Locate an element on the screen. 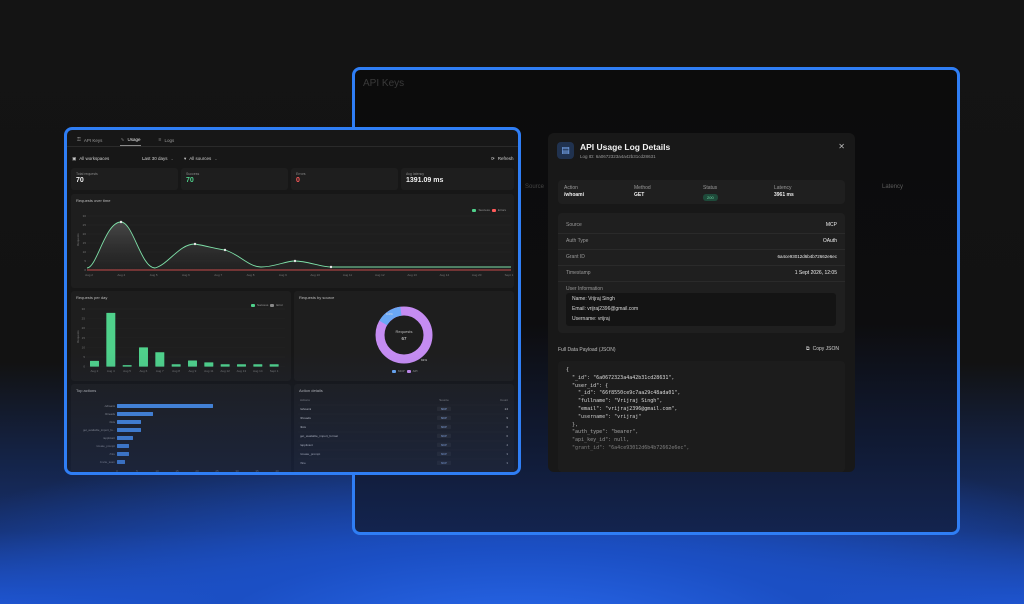 Image resolution: width=1024 pixels, height=604 pixels. refresh-button: ⟳ Refresh is located at coordinates (502, 158).